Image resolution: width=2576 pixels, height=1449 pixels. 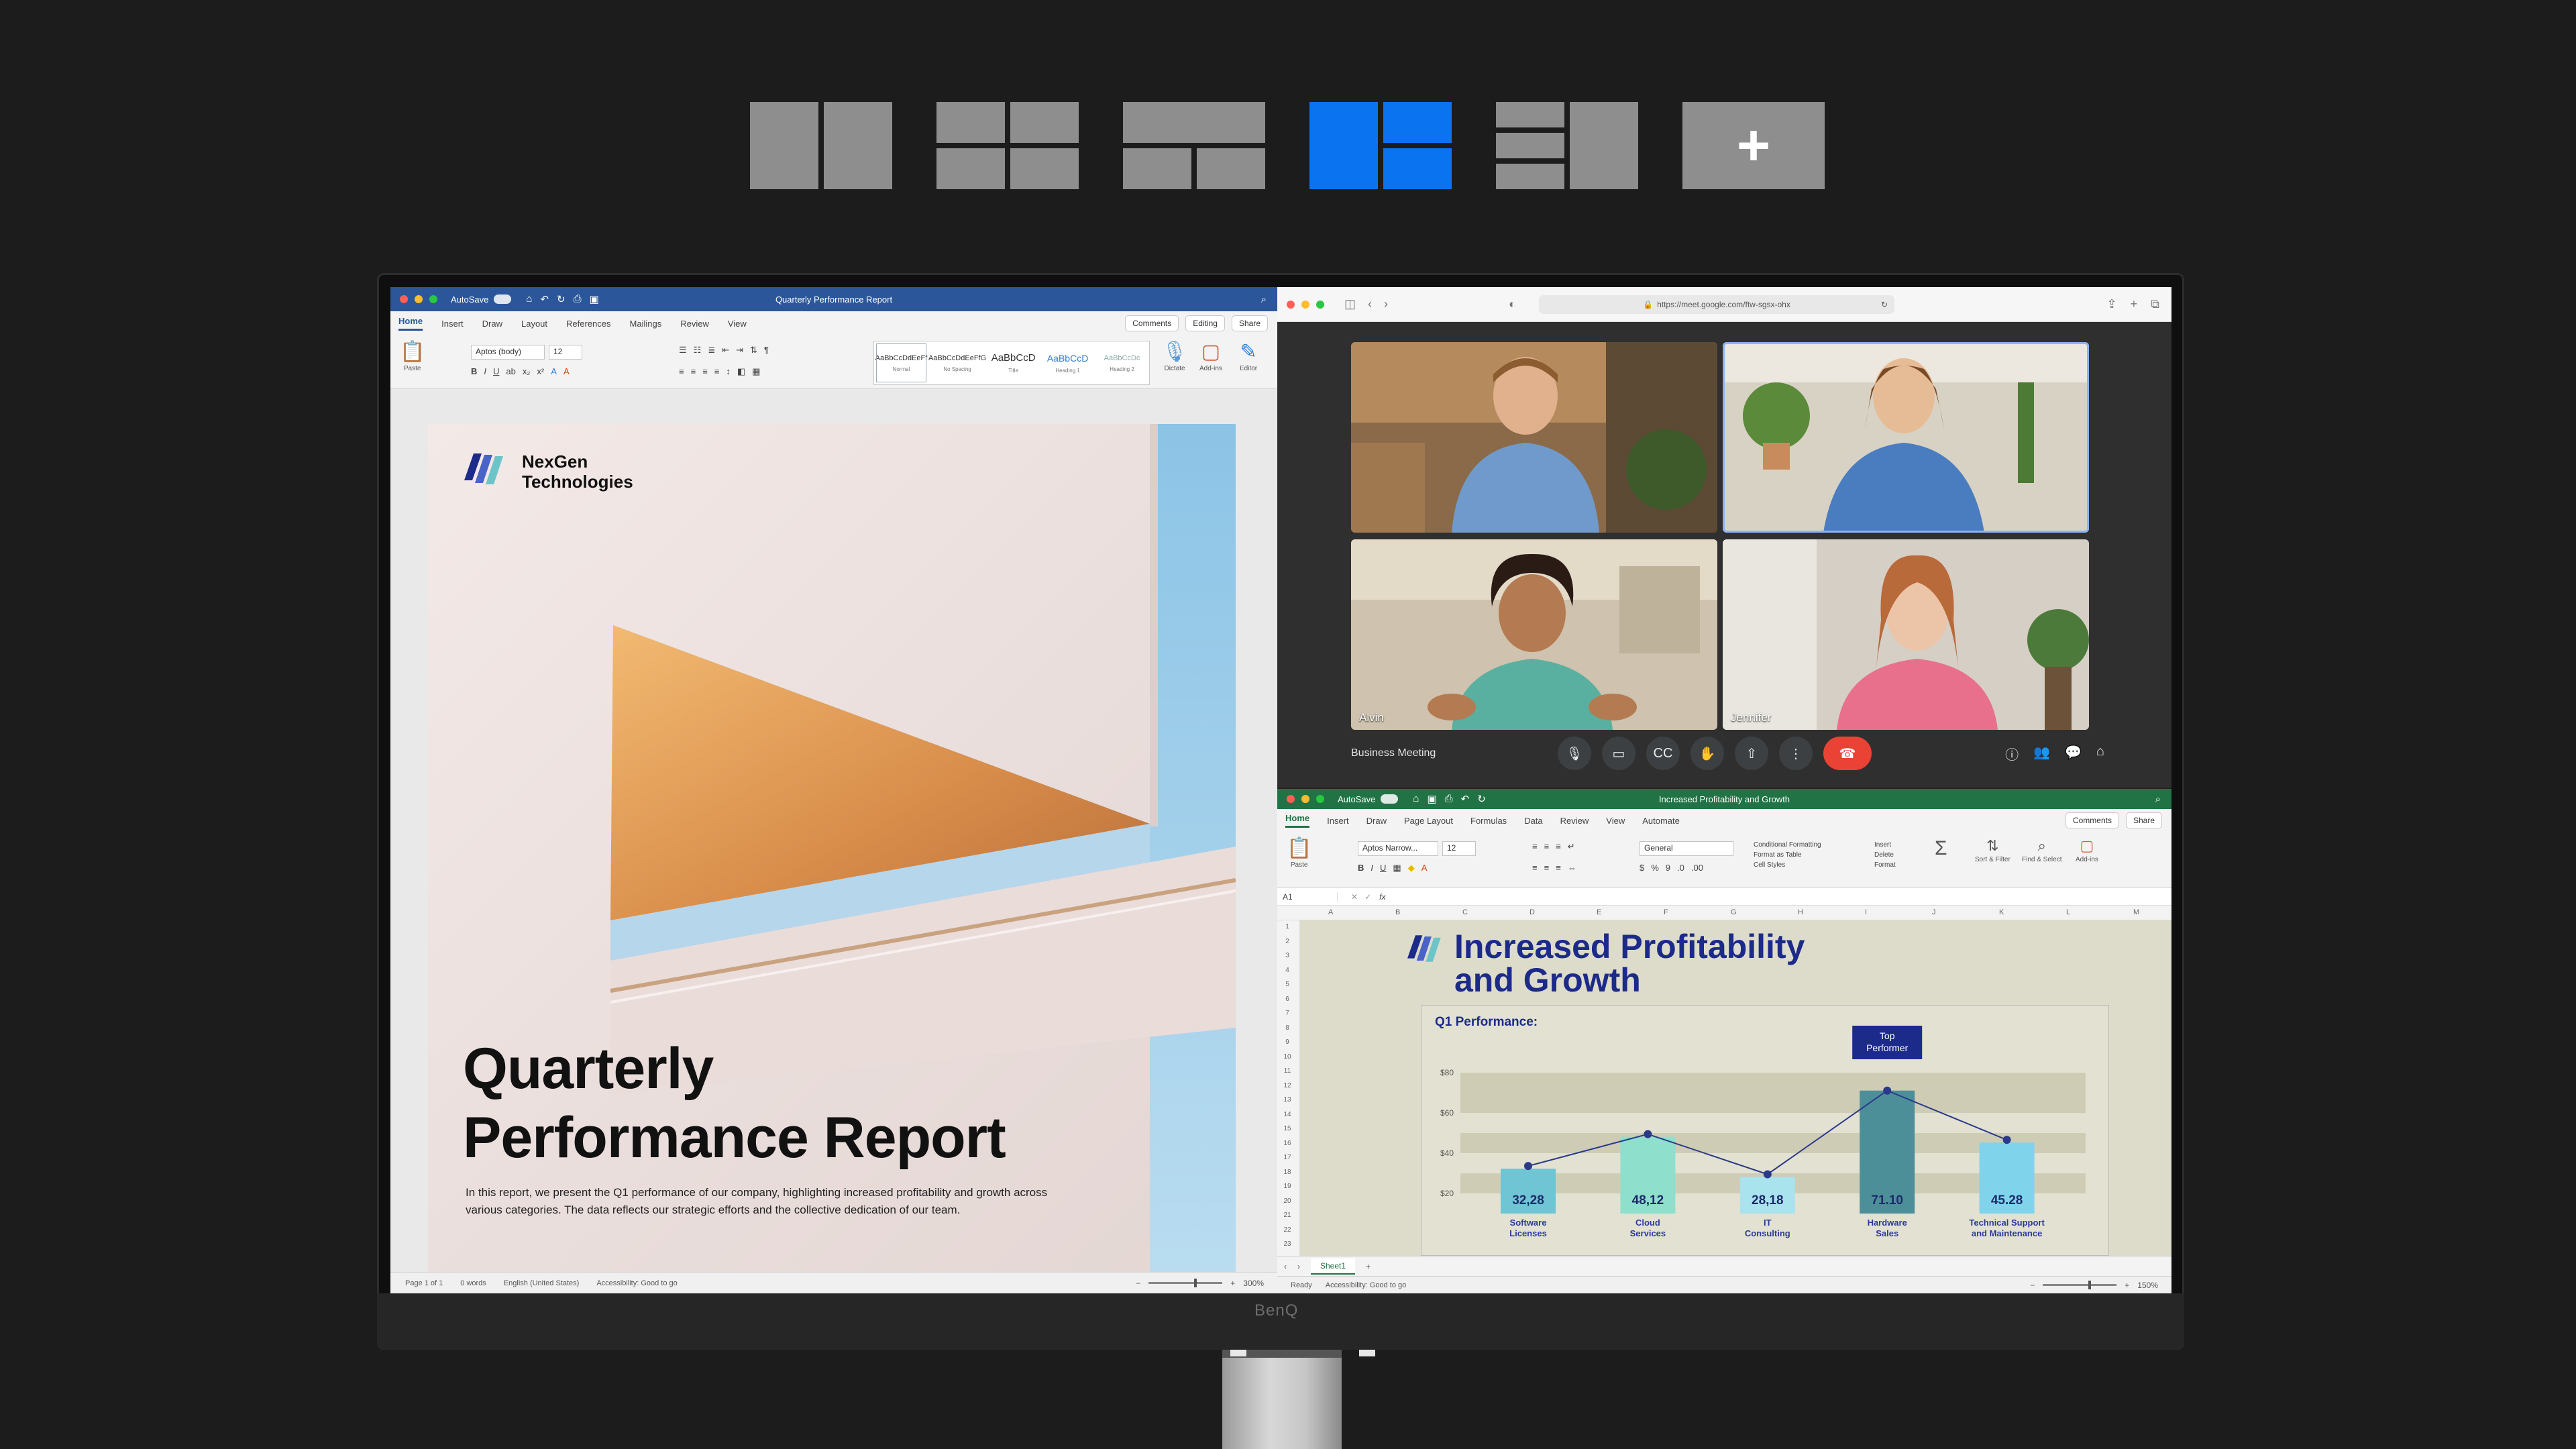 What do you see at coordinates (1287, 955) in the screenshot?
I see `row-header: 3` at bounding box center [1287, 955].